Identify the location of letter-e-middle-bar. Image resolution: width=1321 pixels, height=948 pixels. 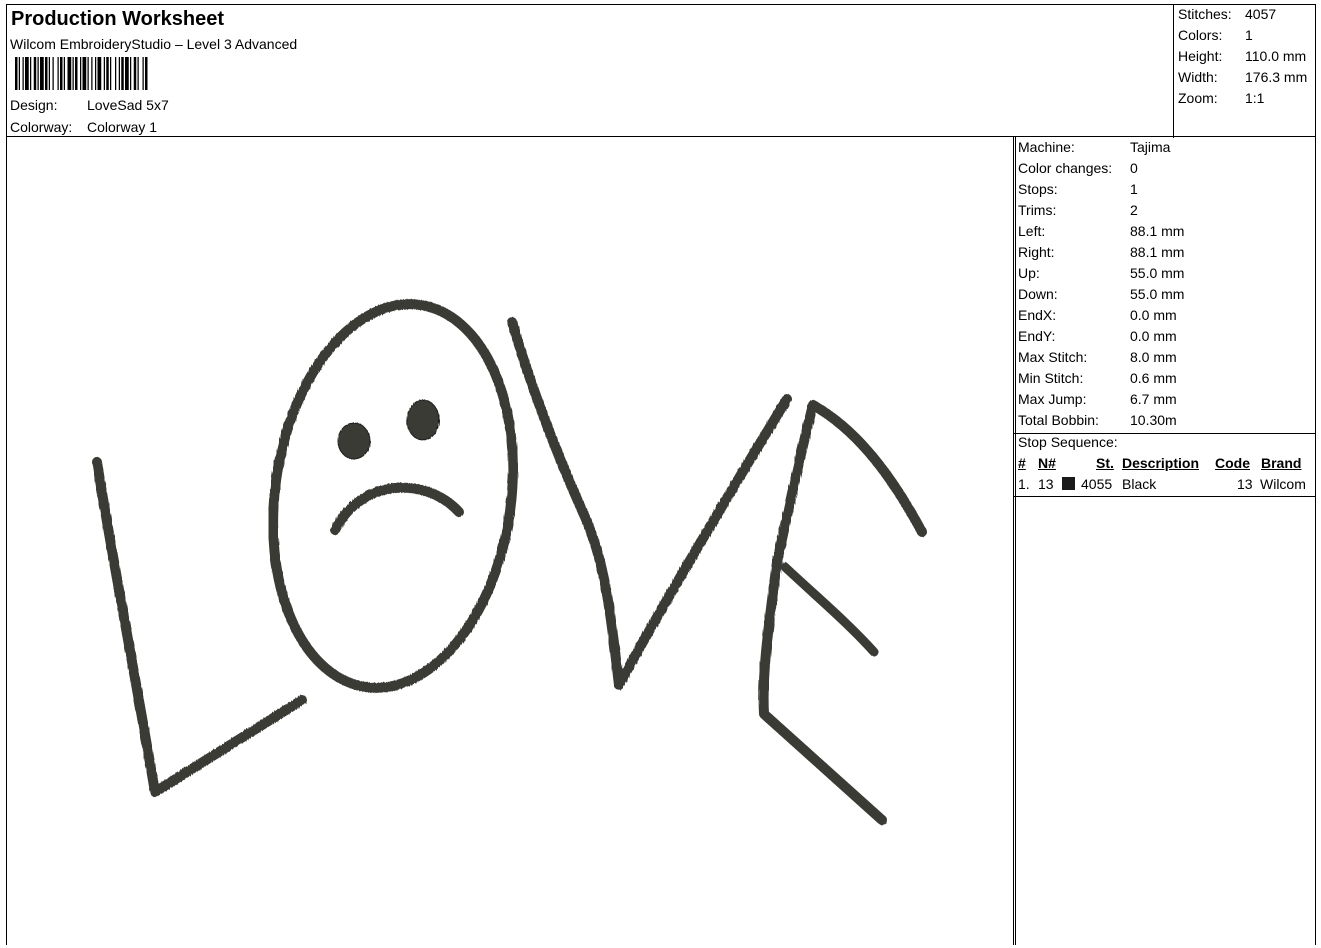
(829, 609).